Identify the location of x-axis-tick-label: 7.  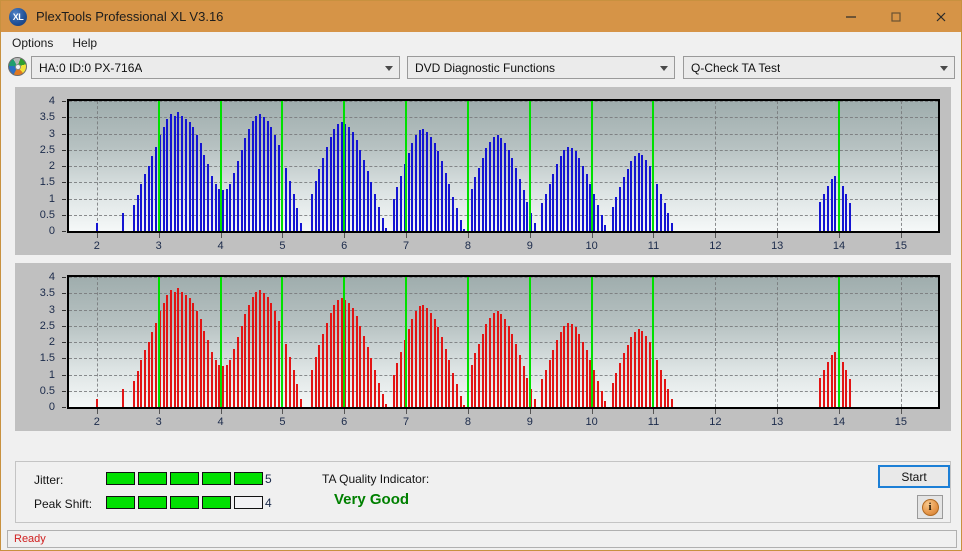
(406, 422).